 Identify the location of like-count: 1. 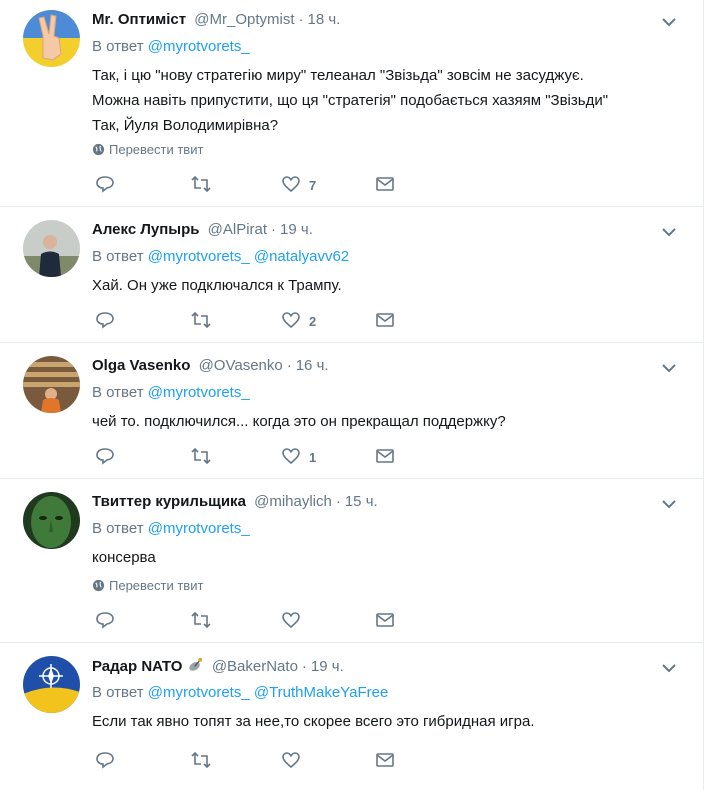
(313, 457).